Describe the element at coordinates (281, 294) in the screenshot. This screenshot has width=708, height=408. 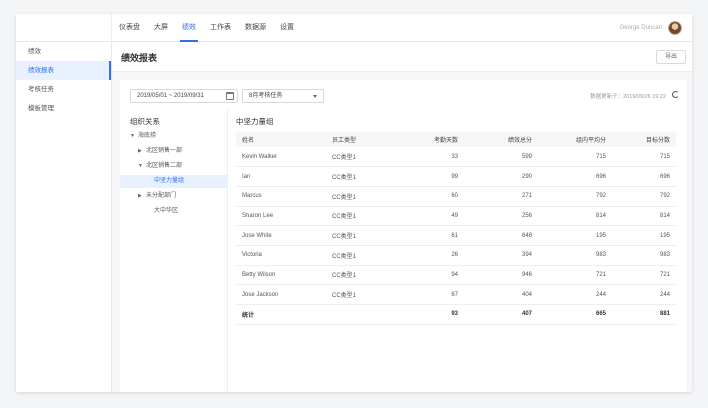
I see `cell-name: Jose Jackson` at that location.